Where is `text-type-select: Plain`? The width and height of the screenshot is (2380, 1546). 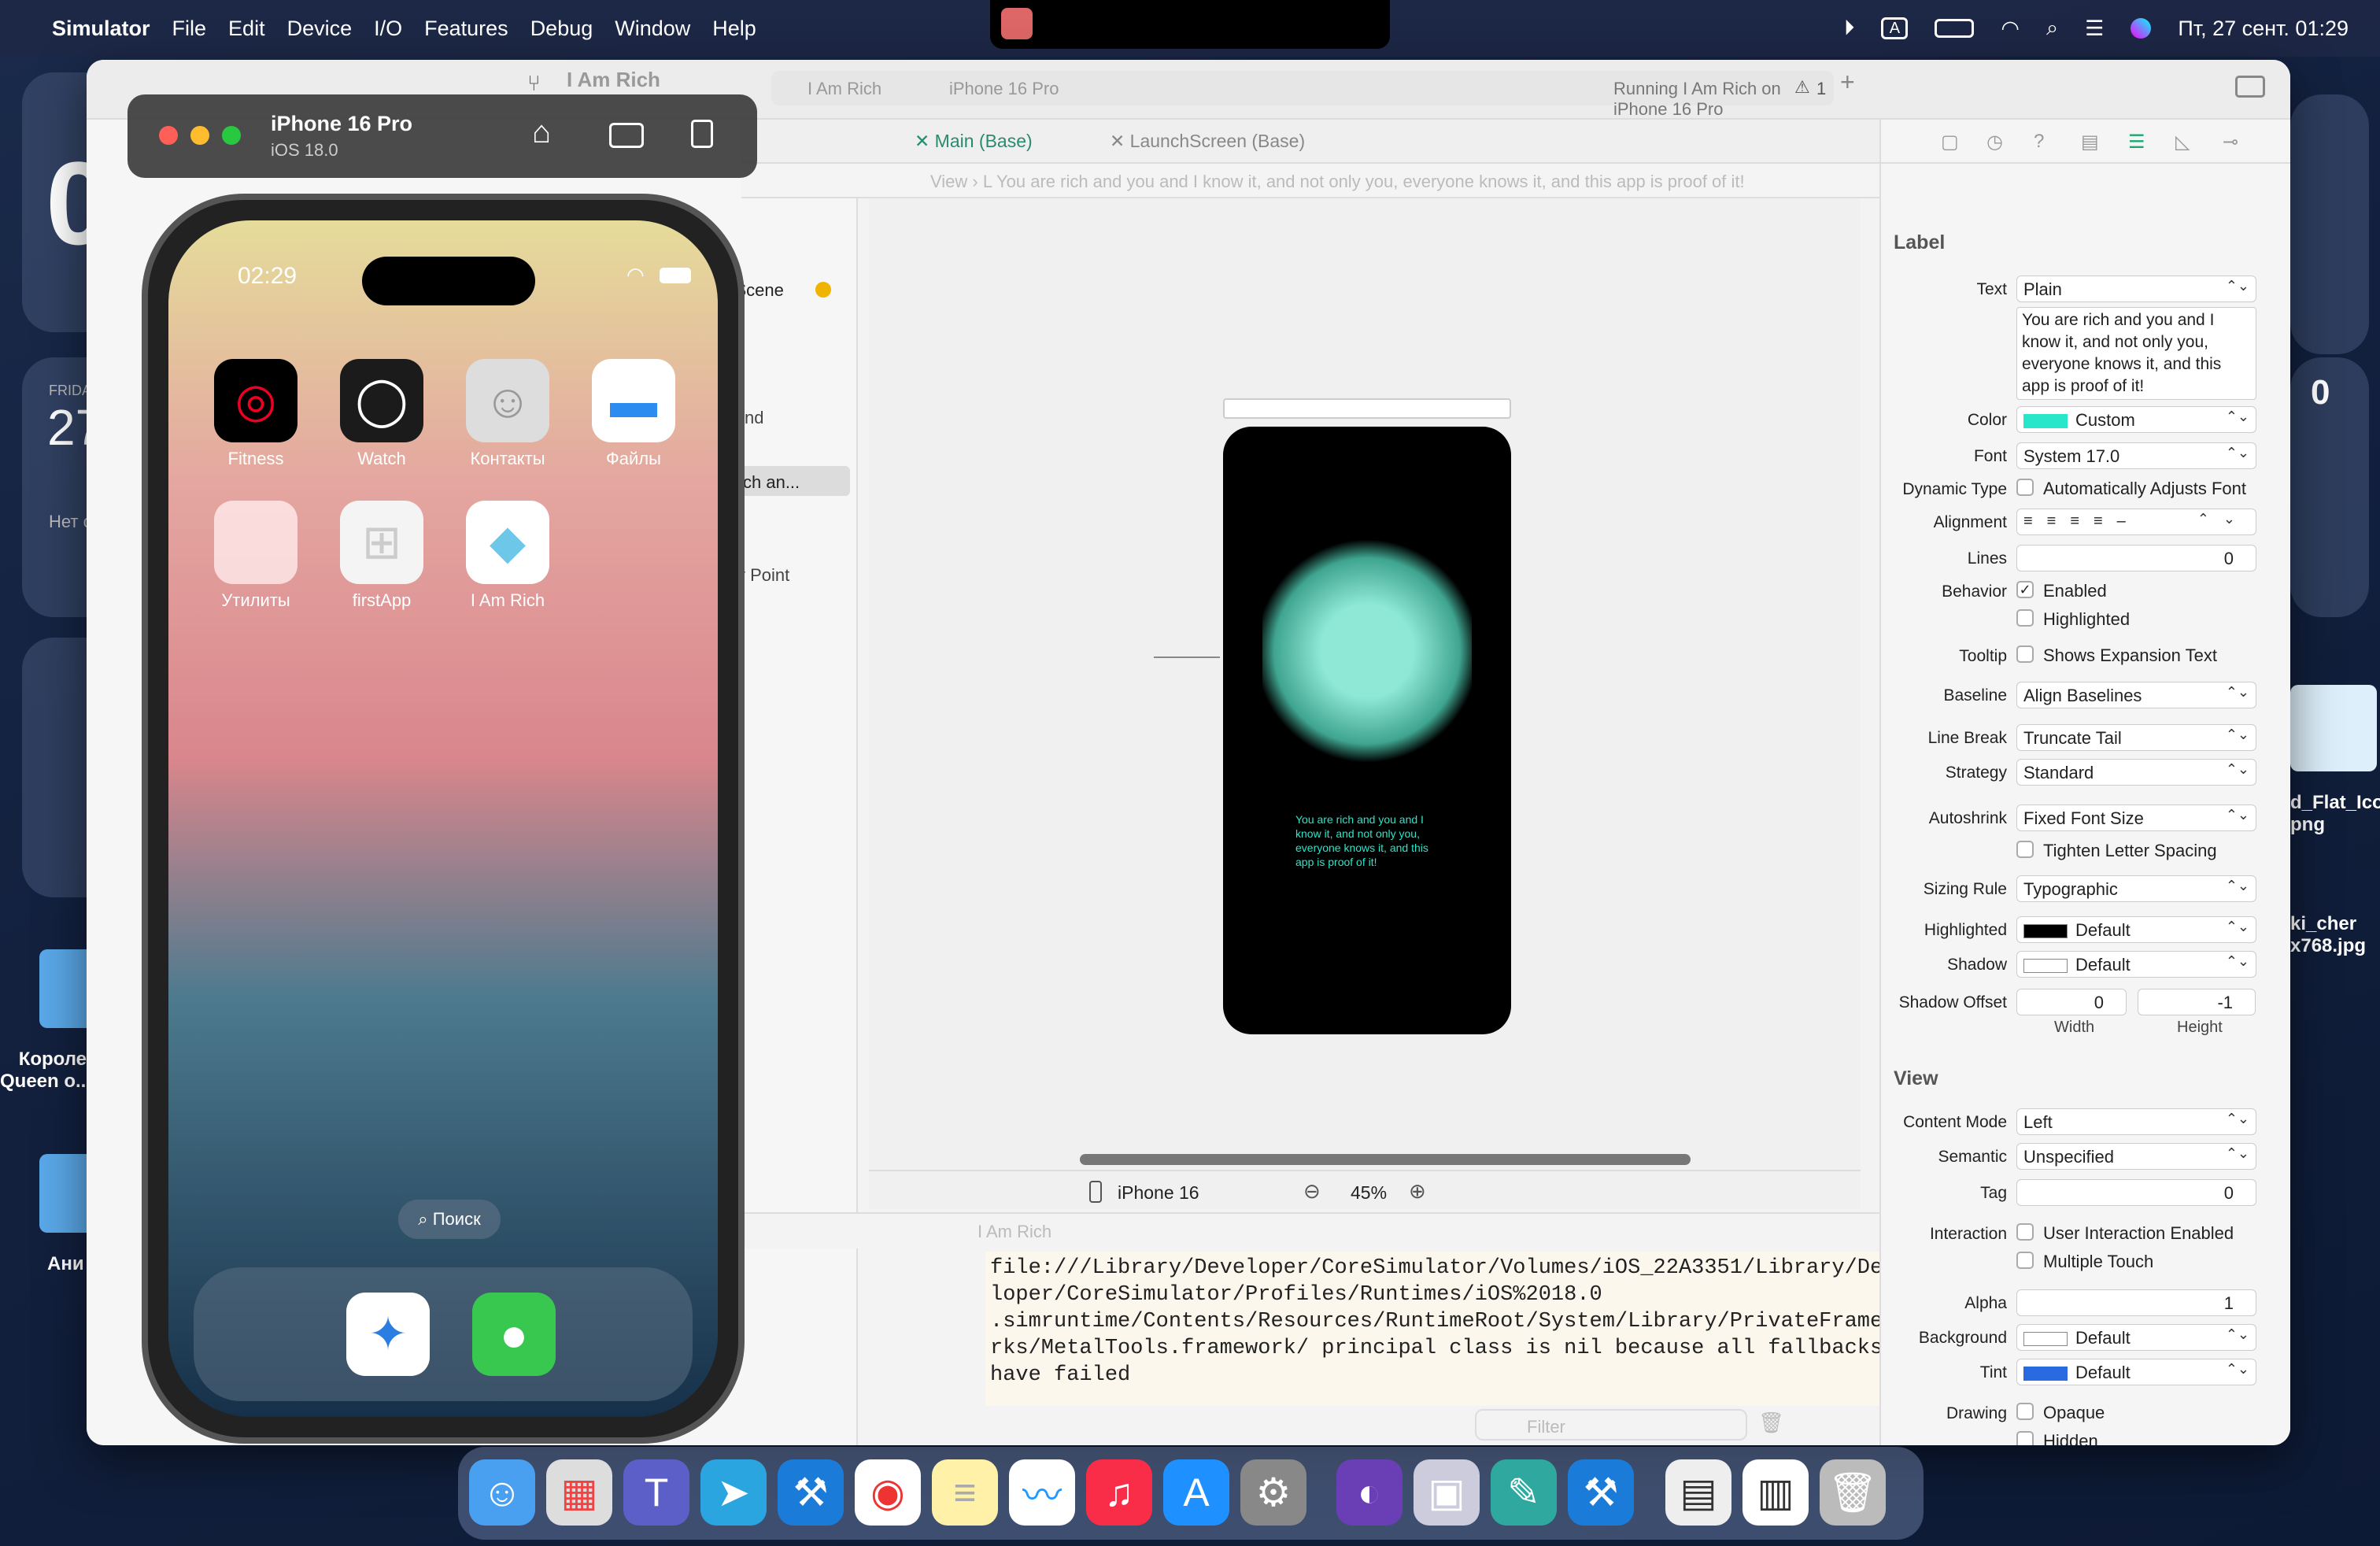 text-type-select: Plain is located at coordinates (2136, 289).